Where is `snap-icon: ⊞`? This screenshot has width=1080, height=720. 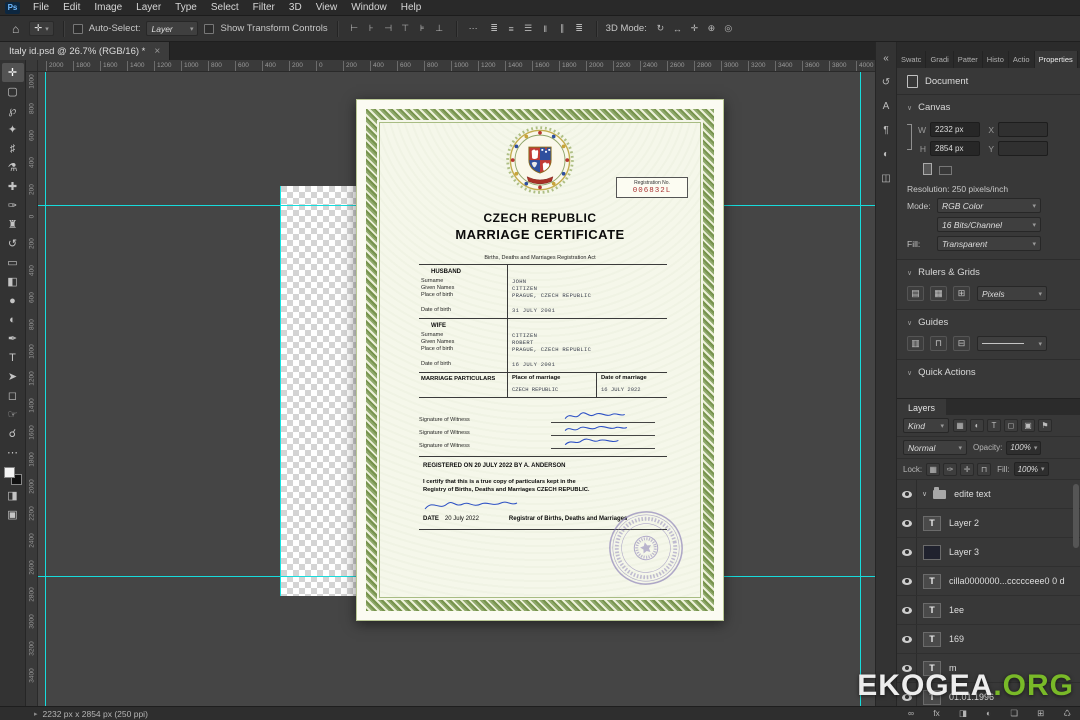 snap-icon: ⊞ is located at coordinates (961, 293).